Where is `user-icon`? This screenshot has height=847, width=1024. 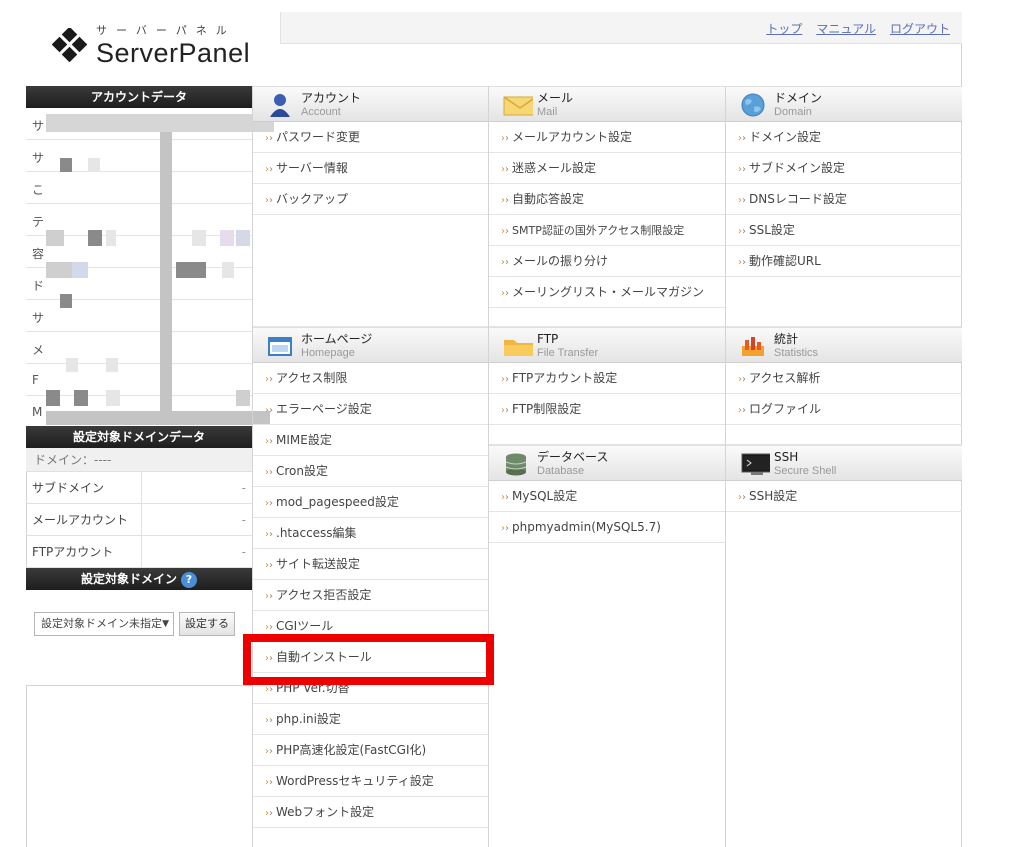 user-icon is located at coordinates (280, 105).